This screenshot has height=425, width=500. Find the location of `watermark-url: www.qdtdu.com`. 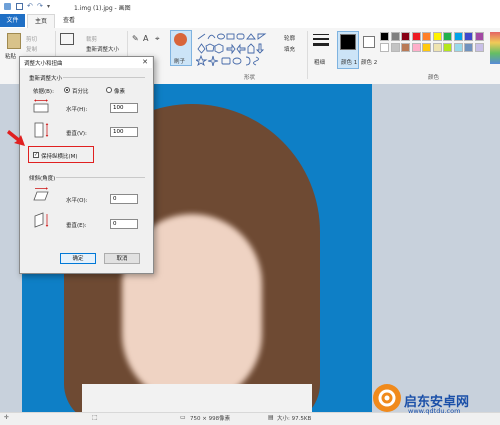

watermark-url: www.qdtdu.com is located at coordinates (434, 411).